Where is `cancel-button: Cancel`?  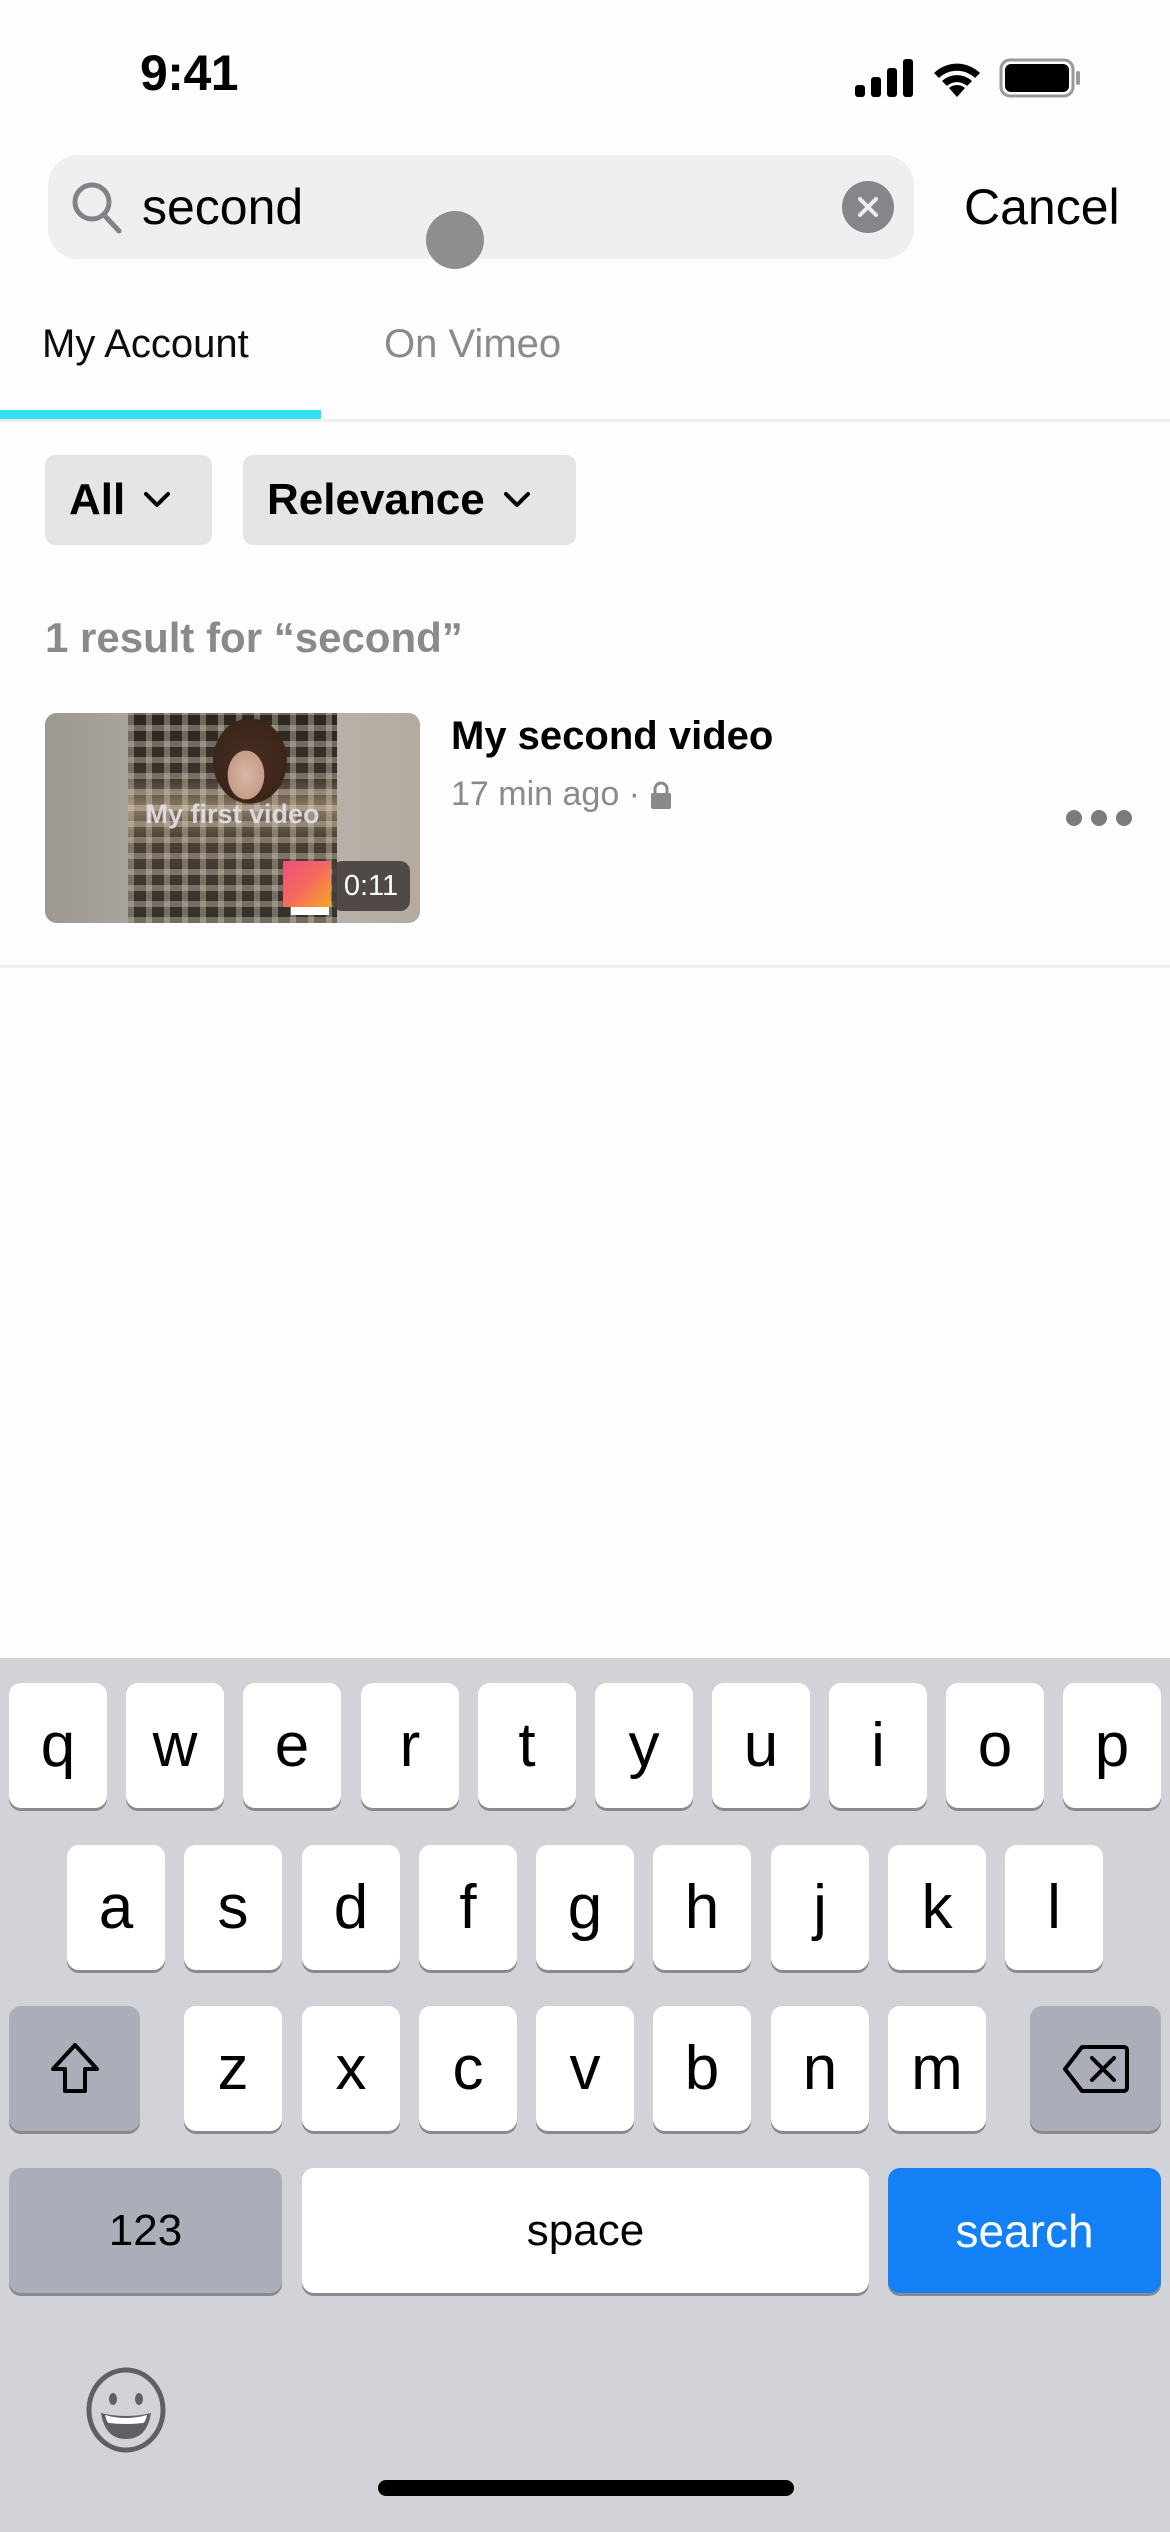
cancel-button: Cancel is located at coordinates (1042, 207).